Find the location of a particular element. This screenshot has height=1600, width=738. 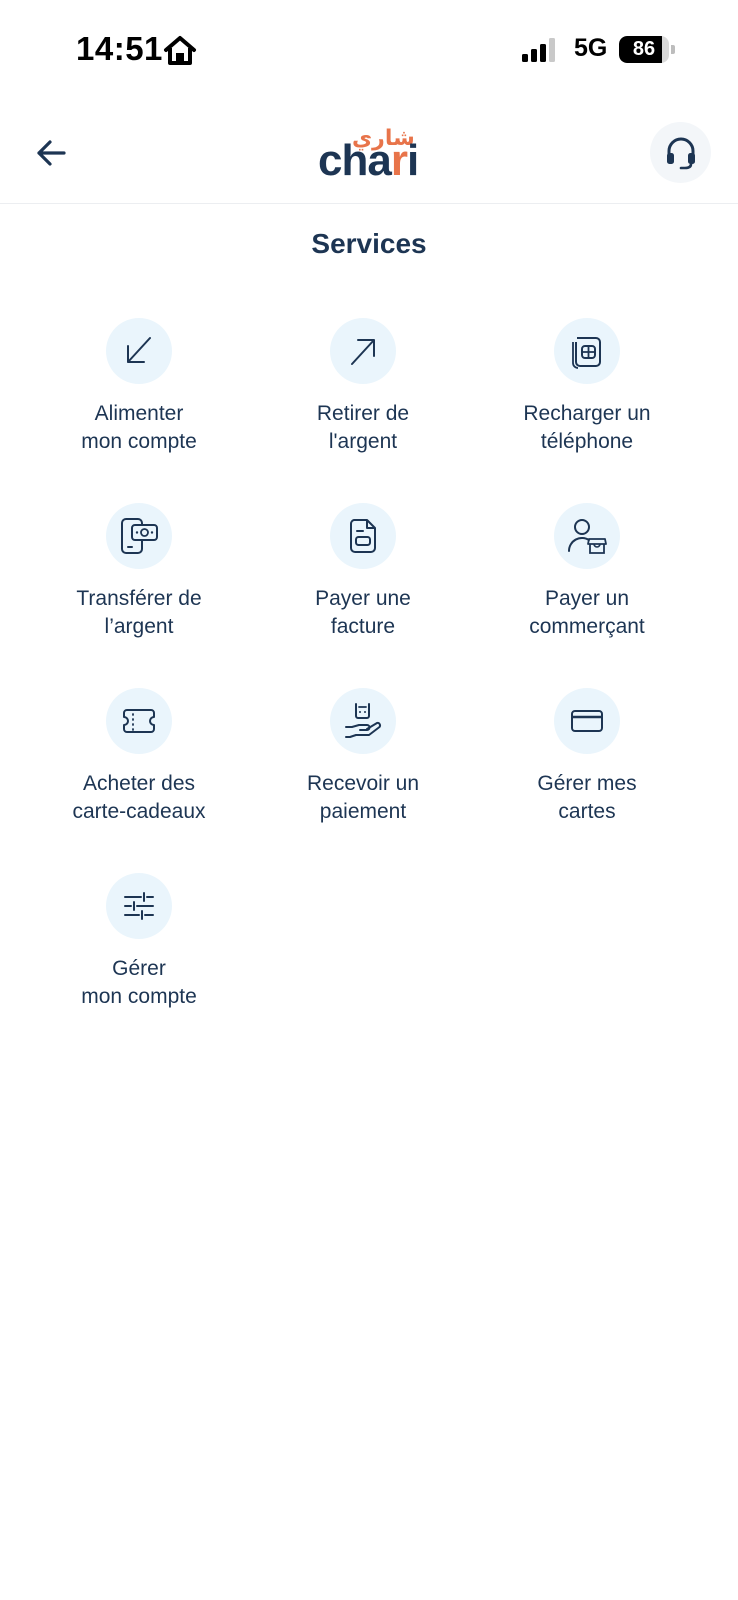

service-gerer-cartes: Gérer mes cartes is located at coordinates (587, 773).